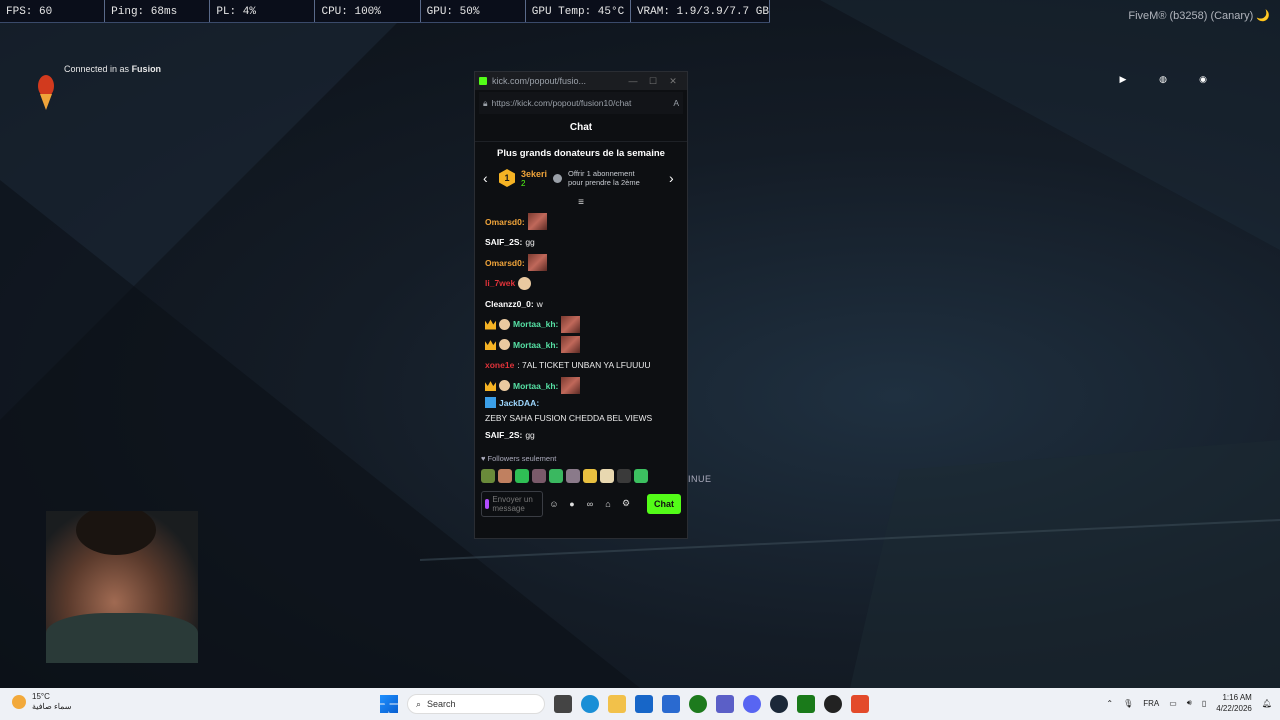 The image size is (1280, 720). Describe the element at coordinates (572, 504) in the screenshot. I see `poll-icon: ●` at that location.